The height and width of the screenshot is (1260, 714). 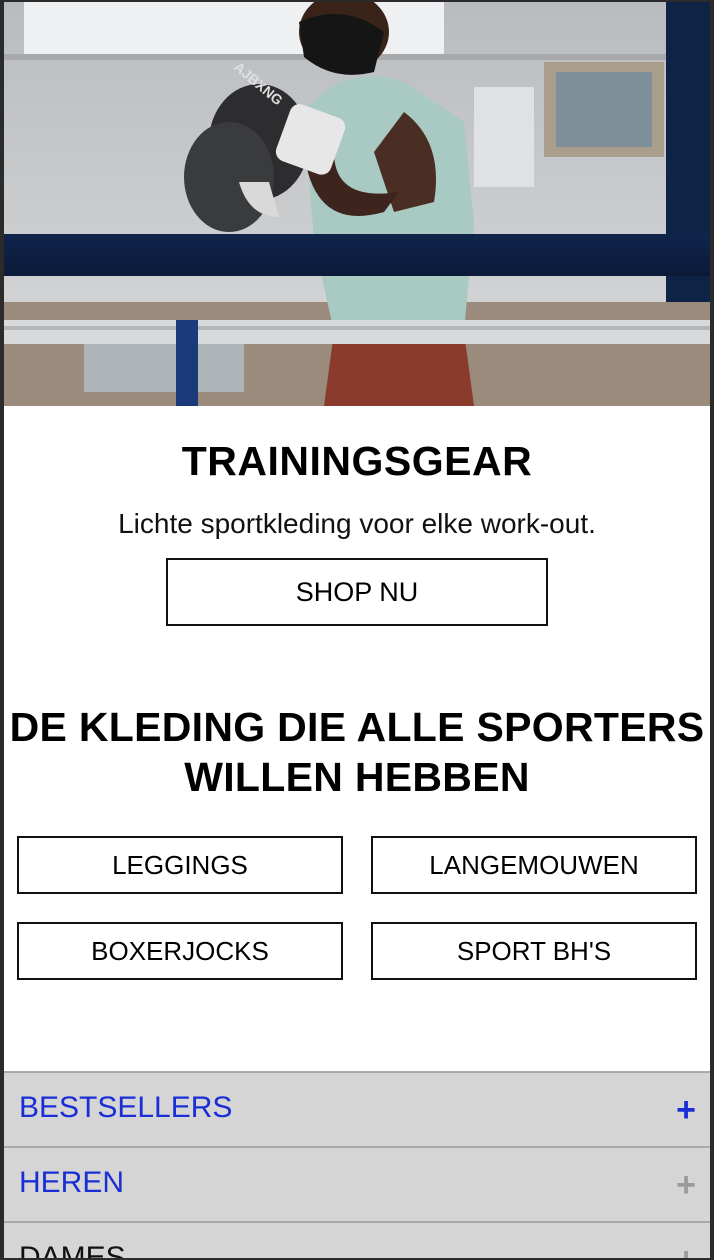 What do you see at coordinates (534, 951) in the screenshot?
I see `category-button-sport-bhs: SPORT BH'S` at bounding box center [534, 951].